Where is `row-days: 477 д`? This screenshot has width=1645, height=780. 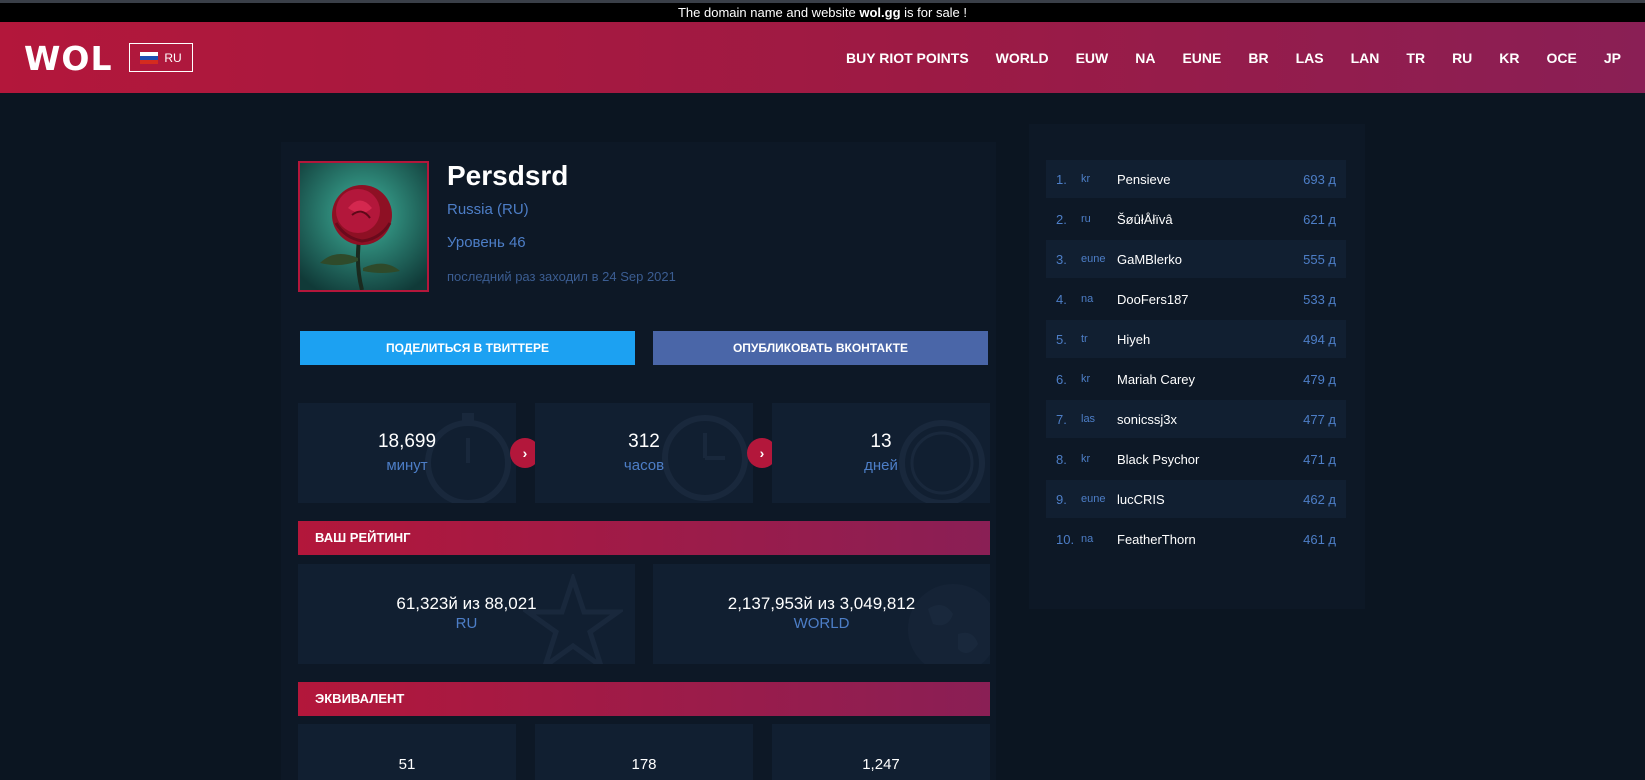
row-days: 477 д is located at coordinates (1319, 419).